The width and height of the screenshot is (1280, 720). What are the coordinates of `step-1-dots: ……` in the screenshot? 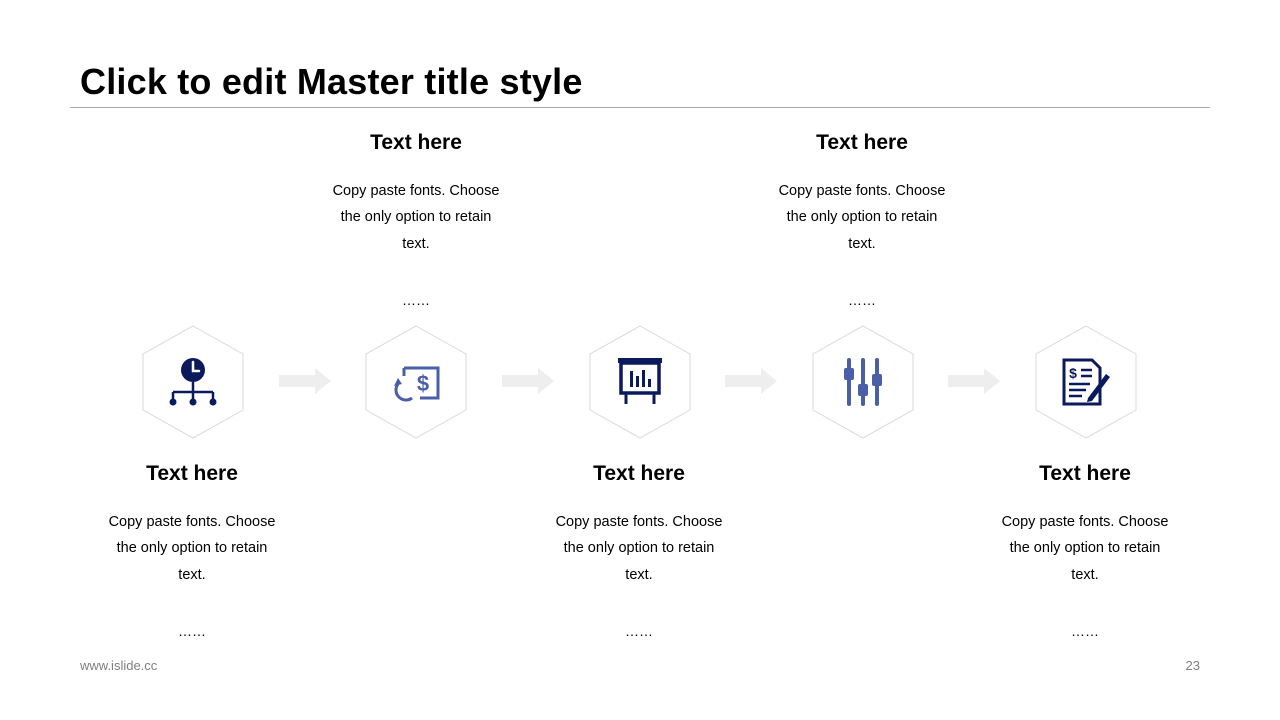 It's located at (192, 630).